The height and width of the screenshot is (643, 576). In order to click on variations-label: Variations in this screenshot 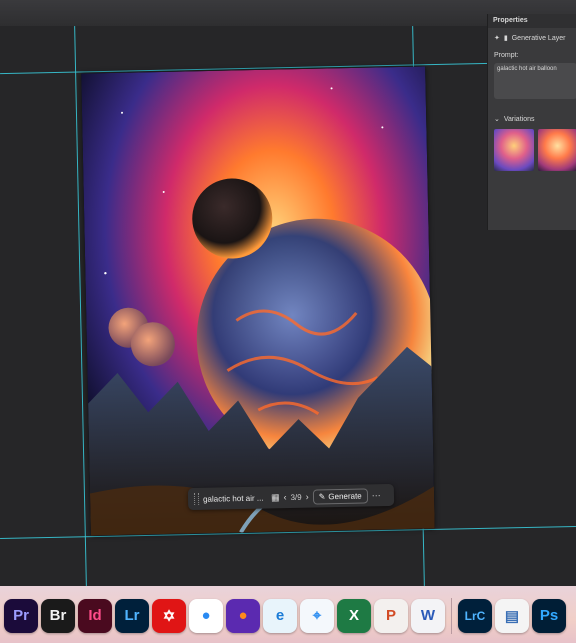, I will do `click(519, 119)`.